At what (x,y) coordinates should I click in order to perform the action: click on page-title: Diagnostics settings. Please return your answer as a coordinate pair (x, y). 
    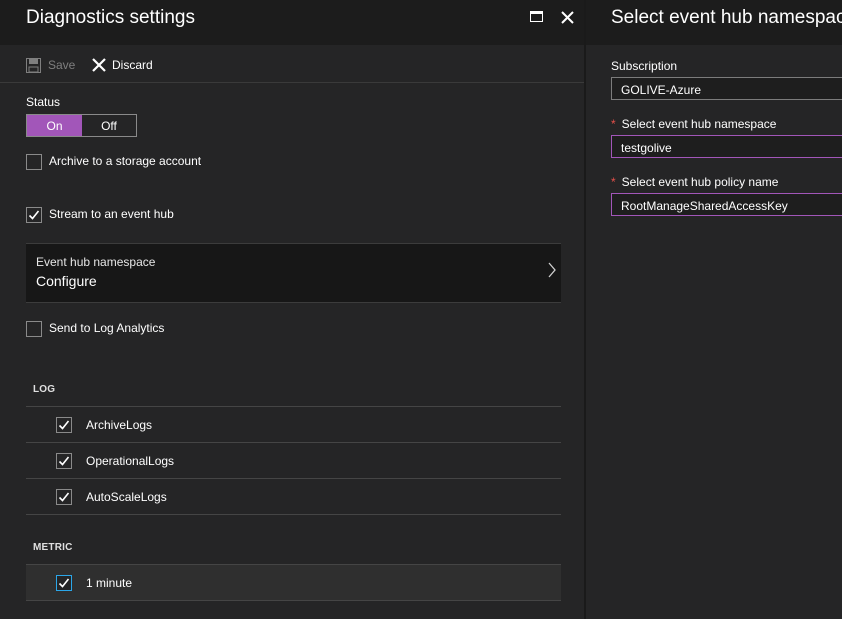
    Looking at the image, I should click on (110, 17).